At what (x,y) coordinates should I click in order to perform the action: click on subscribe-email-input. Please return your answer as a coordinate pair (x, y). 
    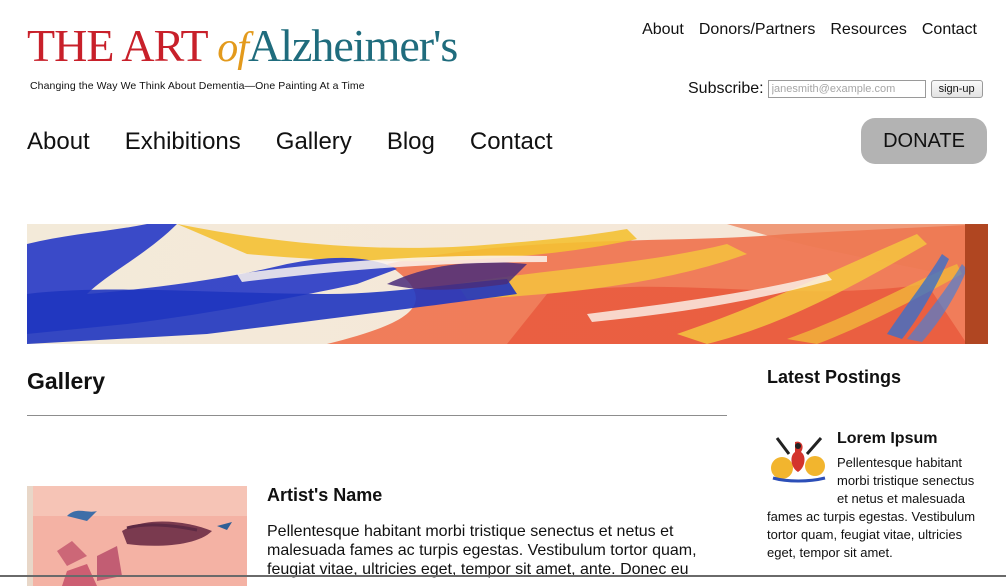
    Looking at the image, I should click on (846, 89).